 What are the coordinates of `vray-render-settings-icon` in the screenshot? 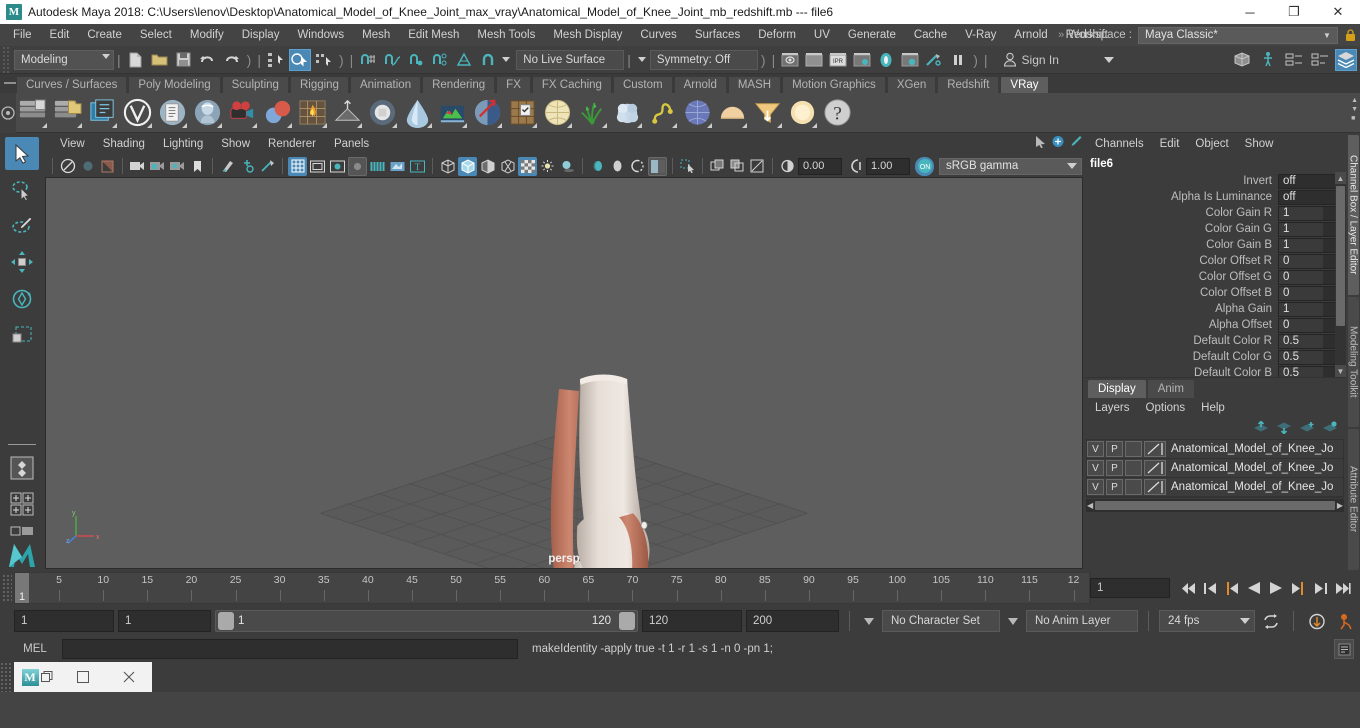 It's located at (102, 113).